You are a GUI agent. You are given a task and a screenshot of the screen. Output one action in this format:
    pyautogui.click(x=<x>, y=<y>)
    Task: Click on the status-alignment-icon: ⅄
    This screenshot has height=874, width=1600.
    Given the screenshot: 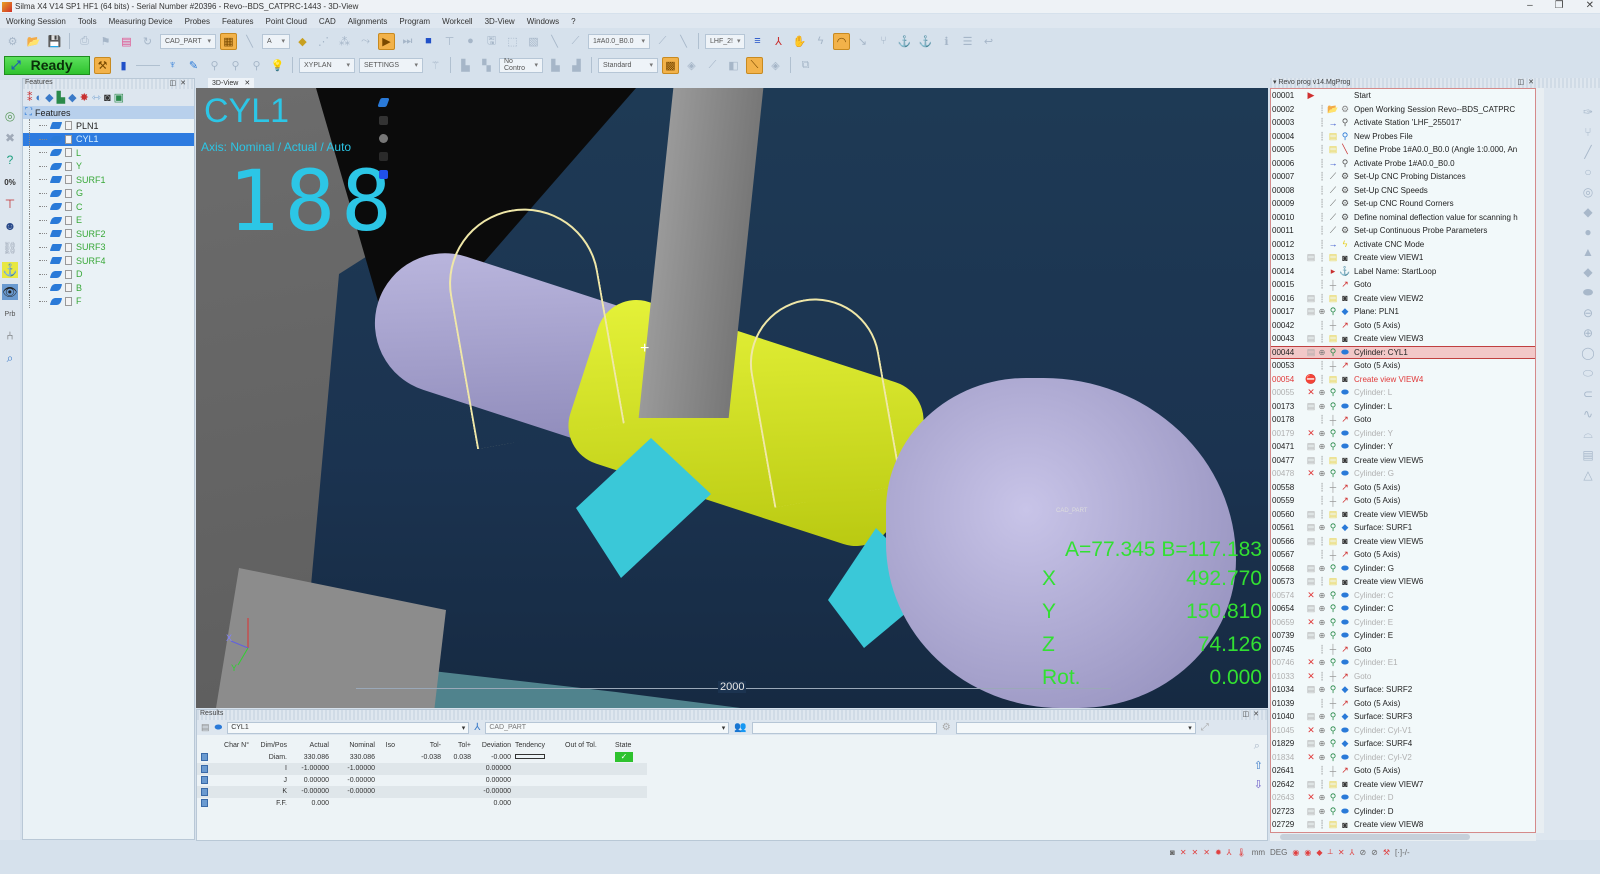 What is the action you would take?
    pyautogui.click(x=1352, y=852)
    